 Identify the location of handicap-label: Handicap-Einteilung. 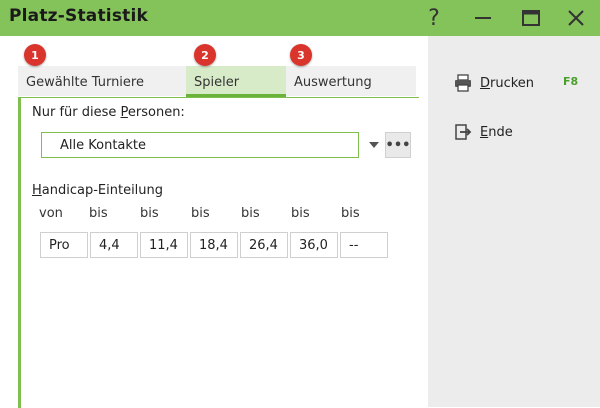
(98, 190).